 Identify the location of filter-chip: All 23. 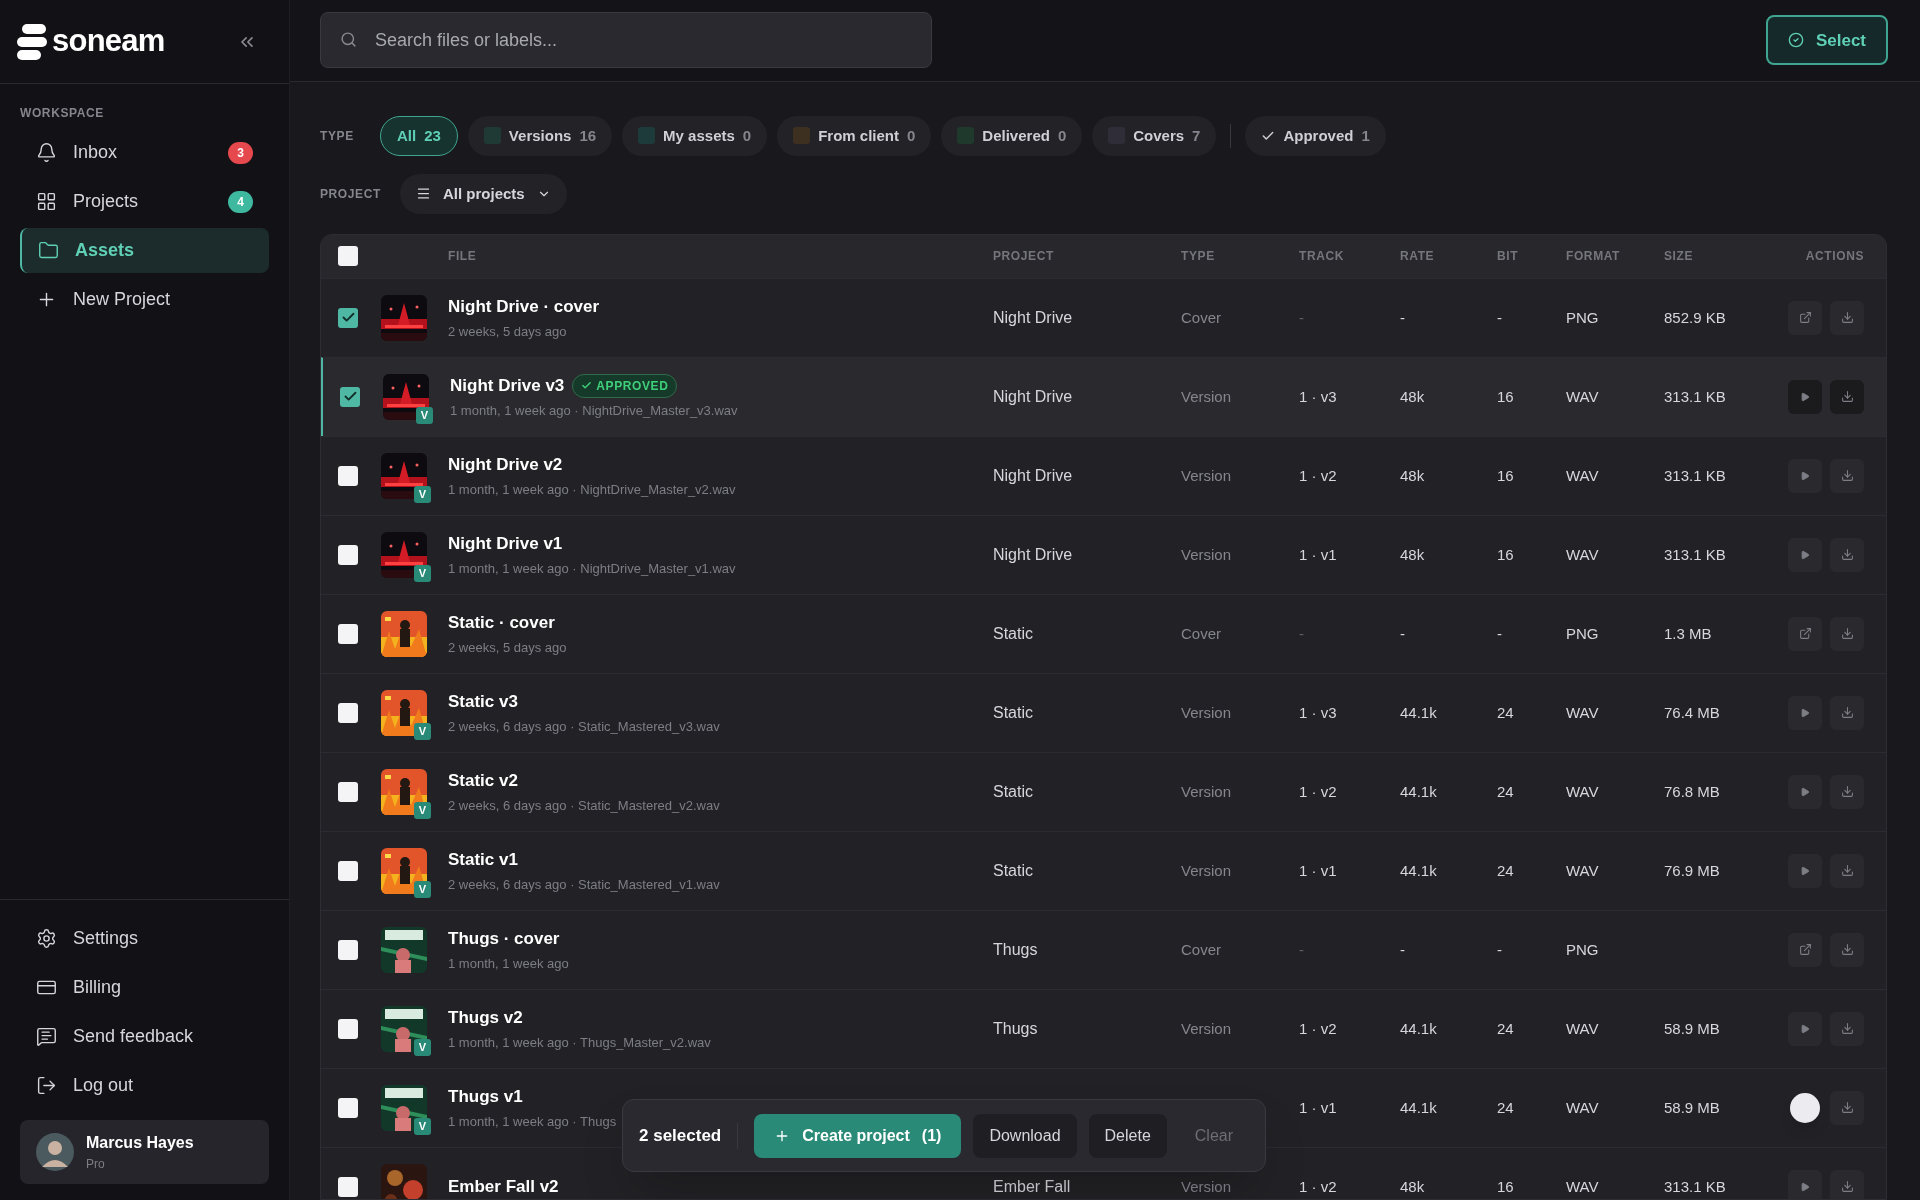
(419, 135).